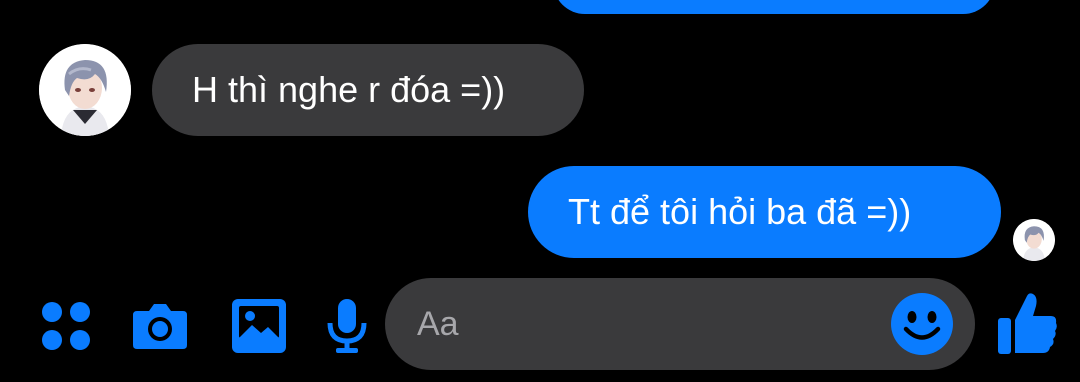  Describe the element at coordinates (680, 324) in the screenshot. I see `message-input-field: Aa` at that location.